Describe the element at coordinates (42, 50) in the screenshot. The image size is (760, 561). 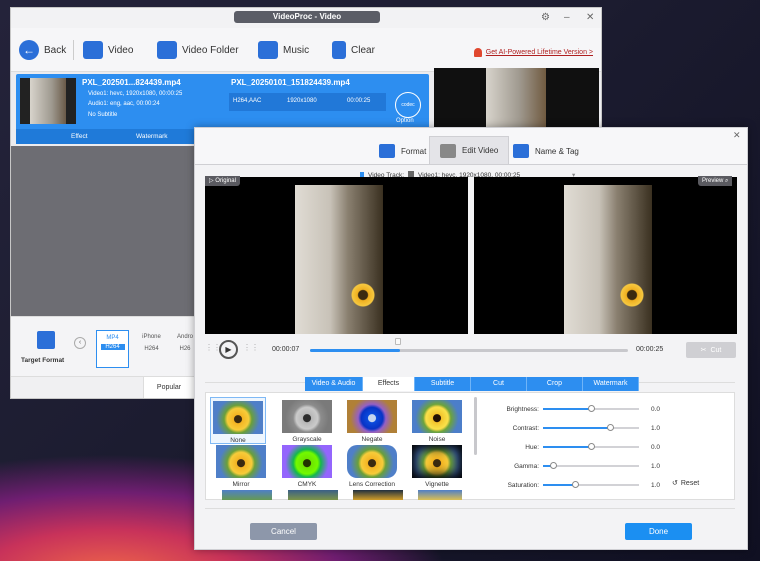
I see `back-button: ← Back` at that location.